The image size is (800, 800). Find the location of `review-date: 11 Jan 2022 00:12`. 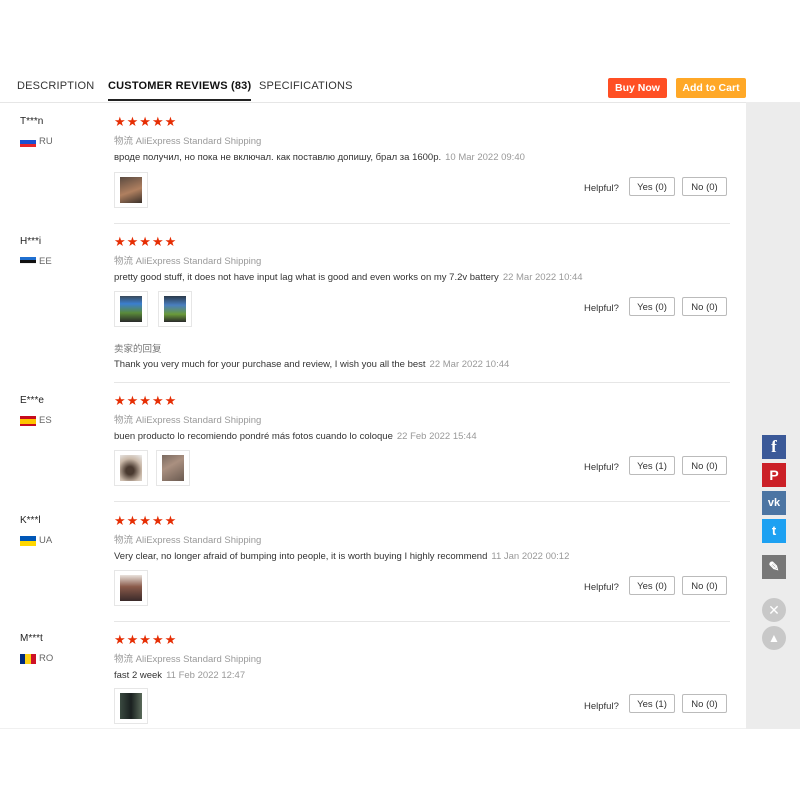

review-date: 11 Jan 2022 00:12 is located at coordinates (530, 556).